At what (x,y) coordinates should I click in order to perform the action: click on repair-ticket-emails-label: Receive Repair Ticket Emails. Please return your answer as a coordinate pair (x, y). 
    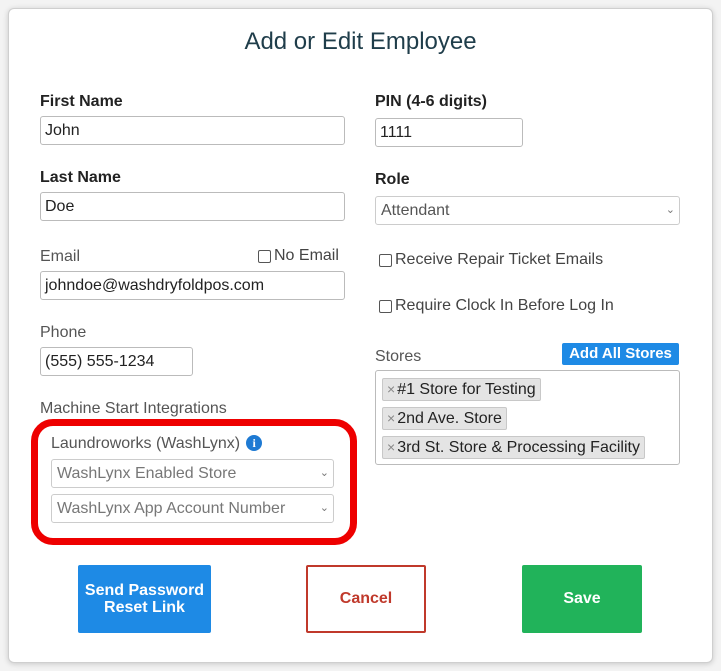
    Looking at the image, I should click on (499, 259).